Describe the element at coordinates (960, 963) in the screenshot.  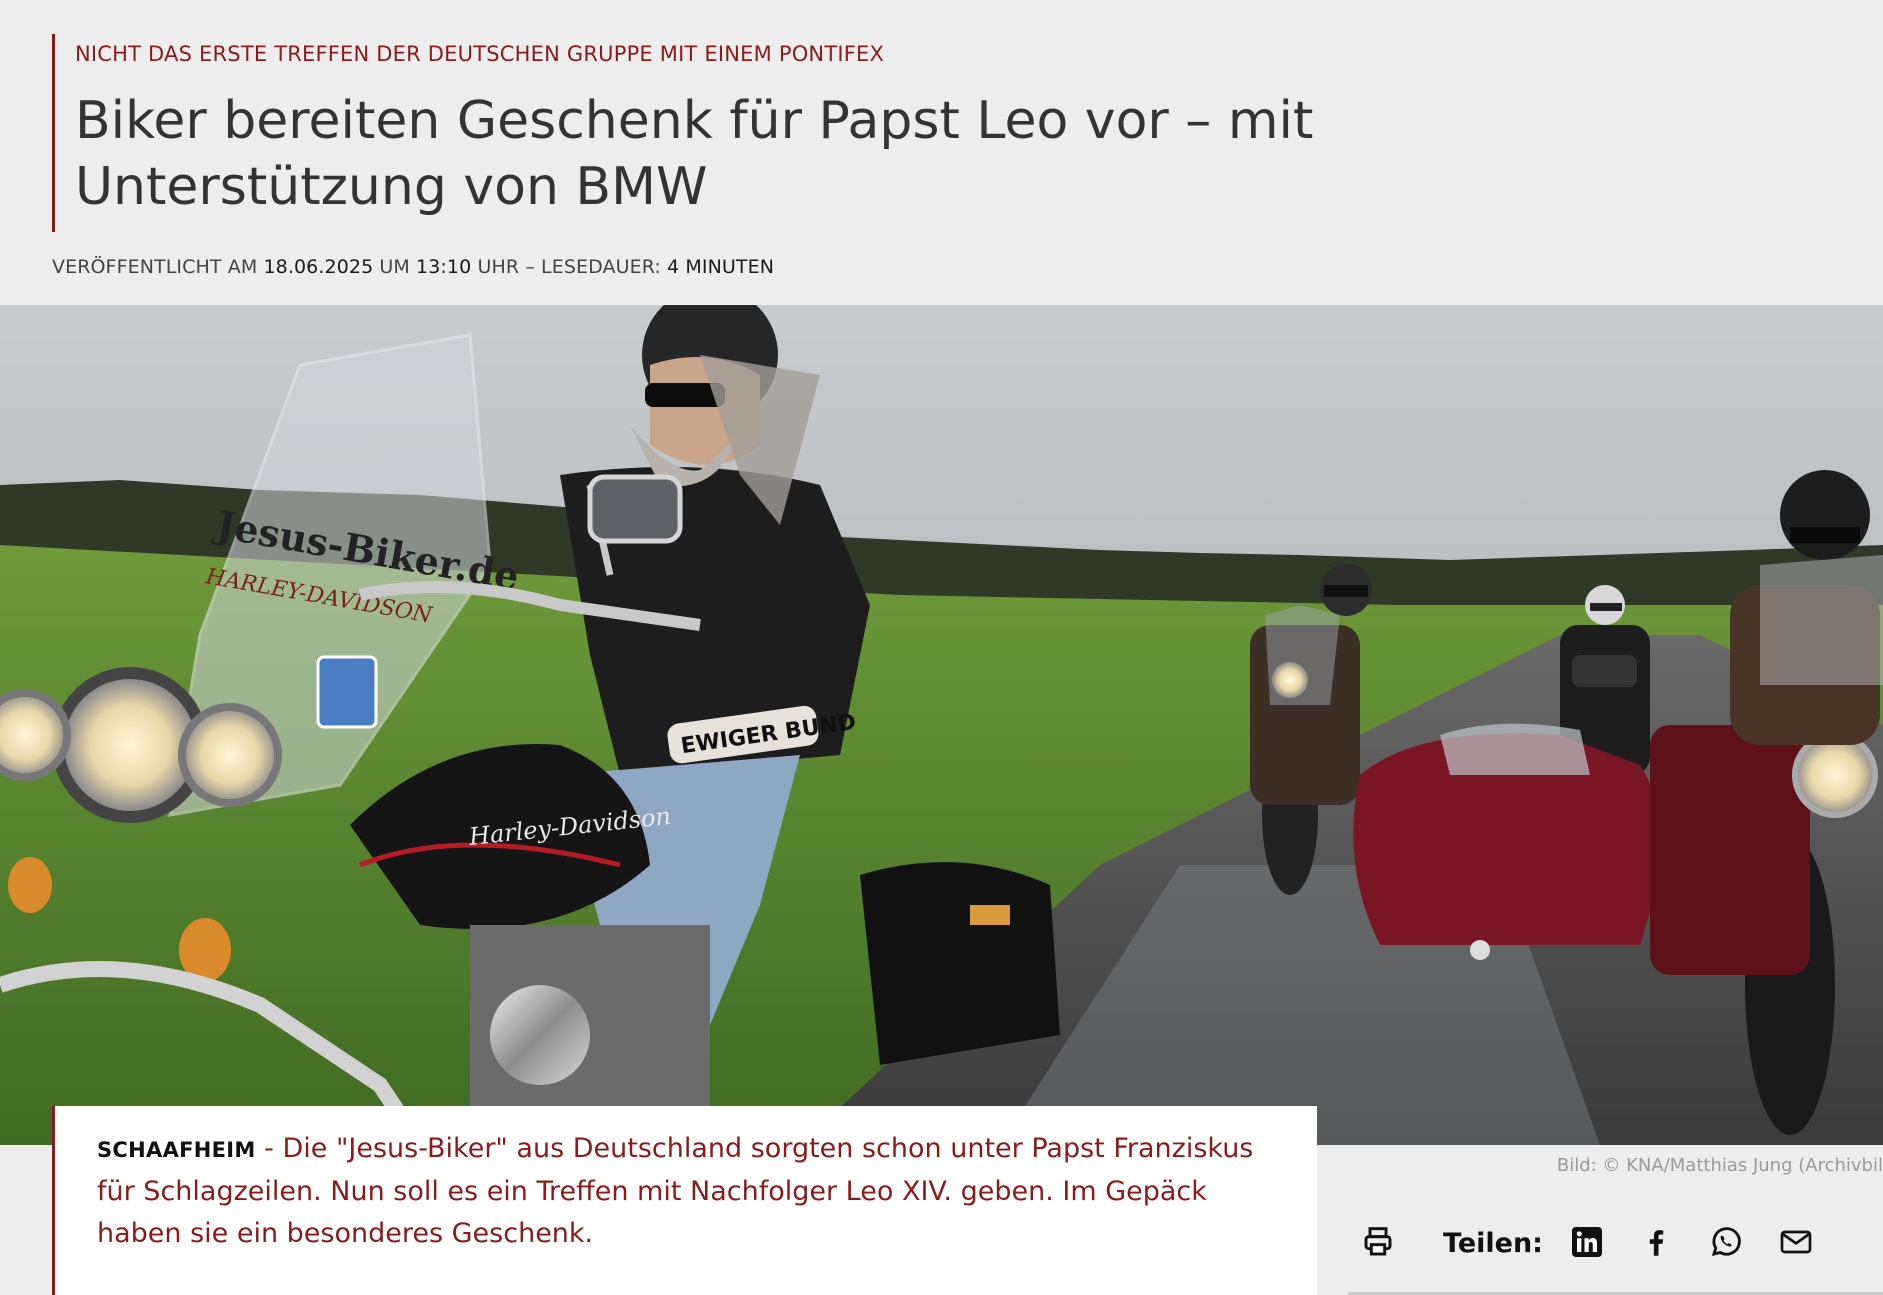
I see `saddlebag` at that location.